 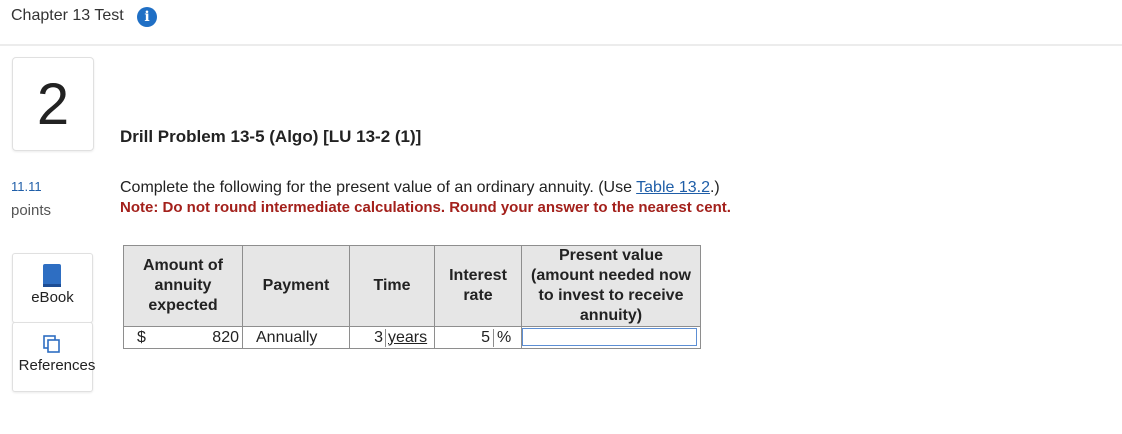 What do you see at coordinates (714, 187) in the screenshot?
I see `instructions-end: .)` at bounding box center [714, 187].